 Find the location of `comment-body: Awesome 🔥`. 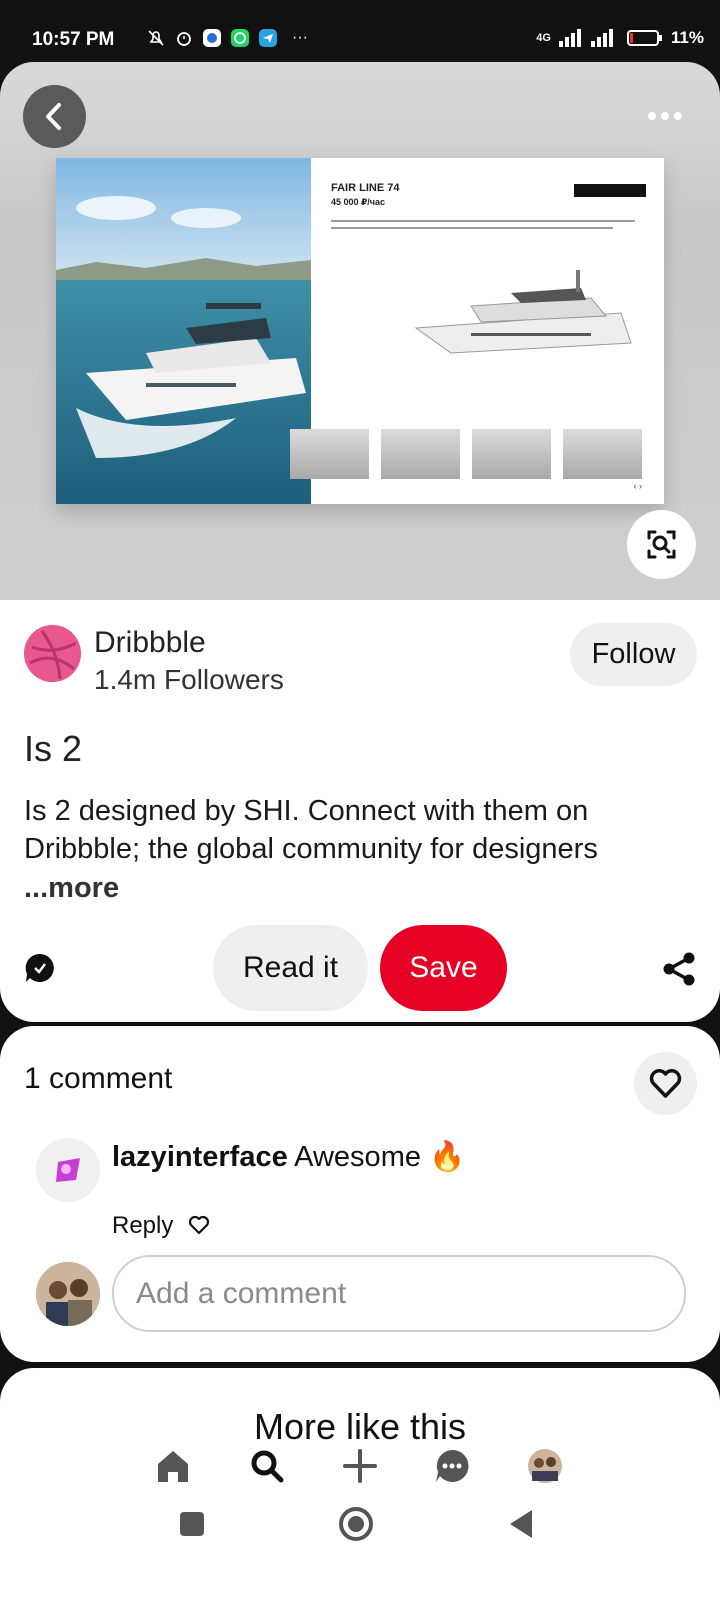

comment-body: Awesome 🔥 is located at coordinates (380, 1157).